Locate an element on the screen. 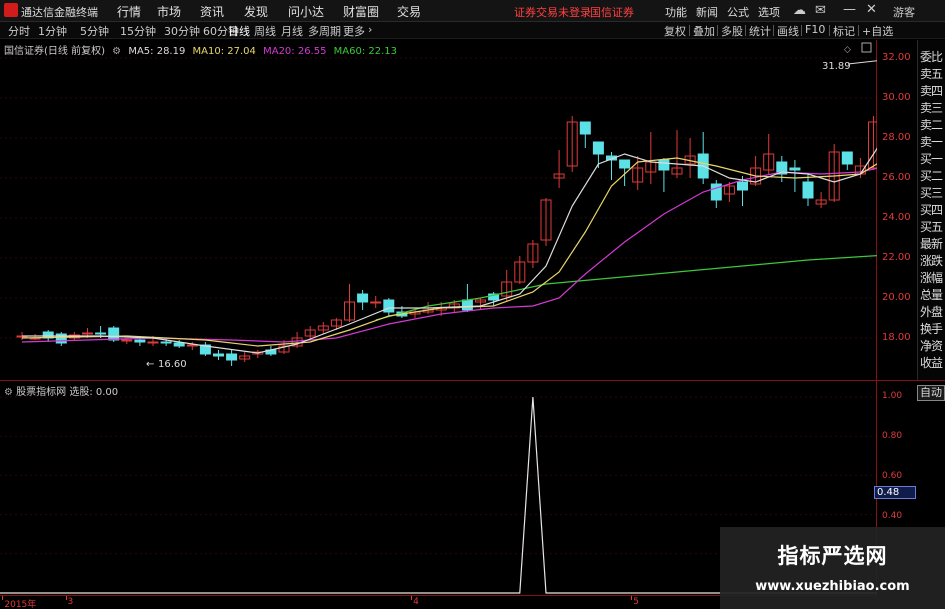 The image size is (945, 609). tab-1min: 1分钟 is located at coordinates (52, 31).